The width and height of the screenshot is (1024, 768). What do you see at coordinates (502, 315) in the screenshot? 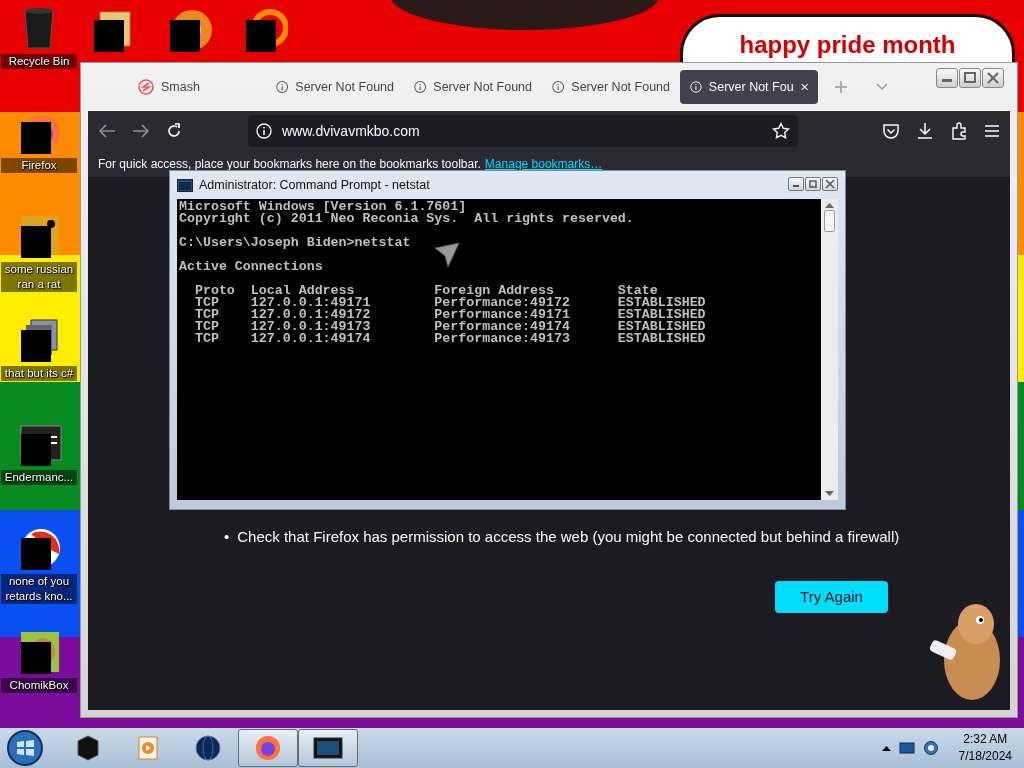
I see `console-cell: Performance:49171` at bounding box center [502, 315].